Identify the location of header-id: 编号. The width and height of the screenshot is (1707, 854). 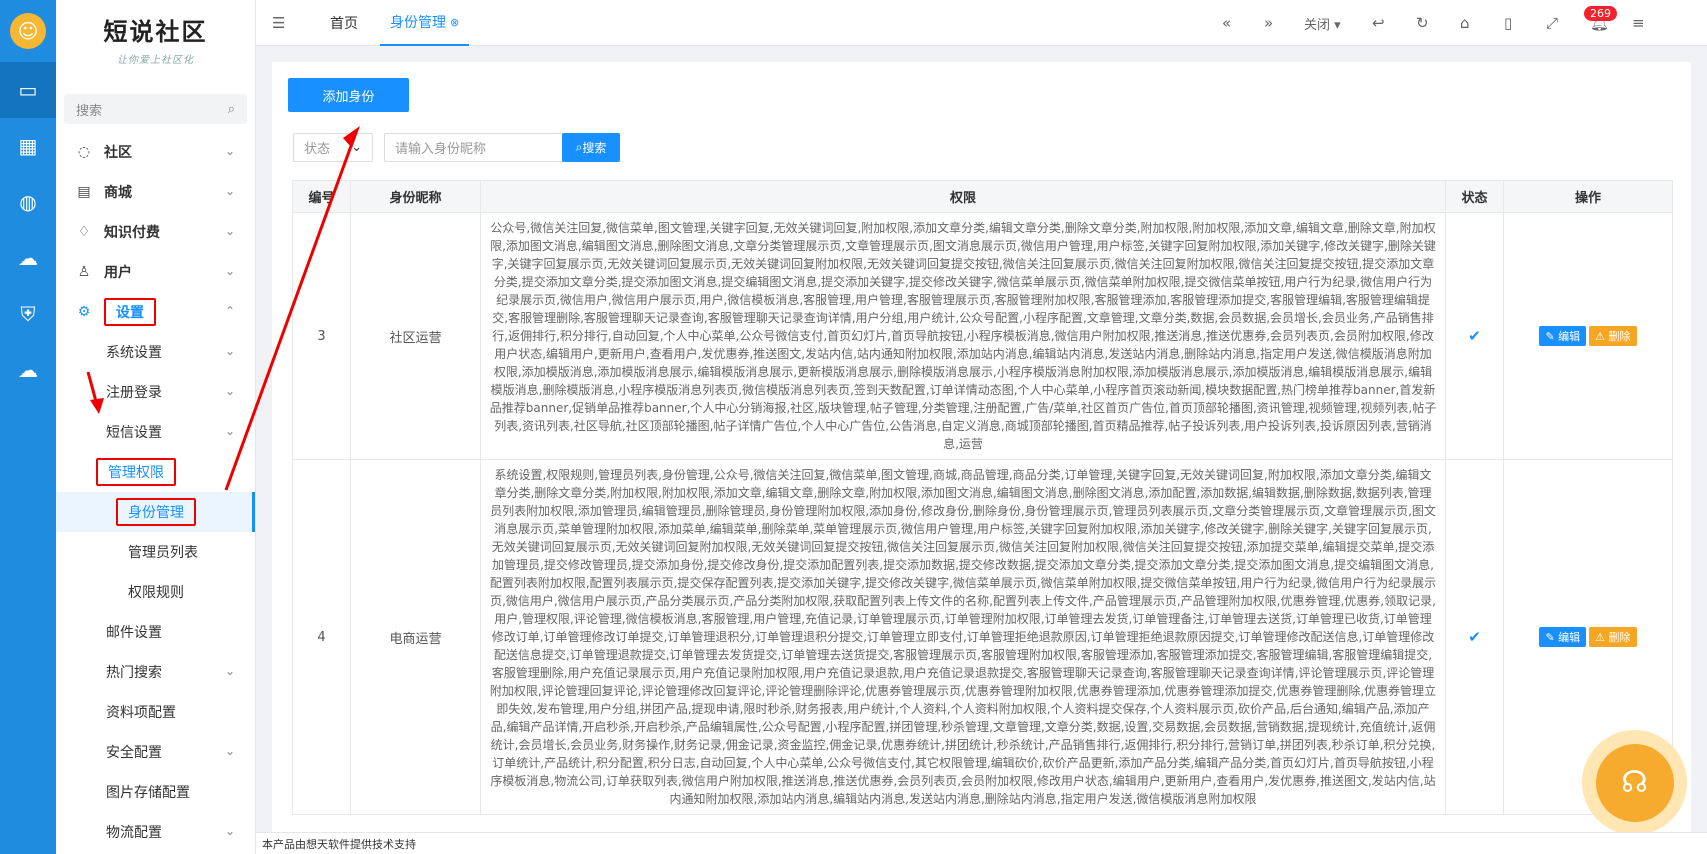
(321, 196).